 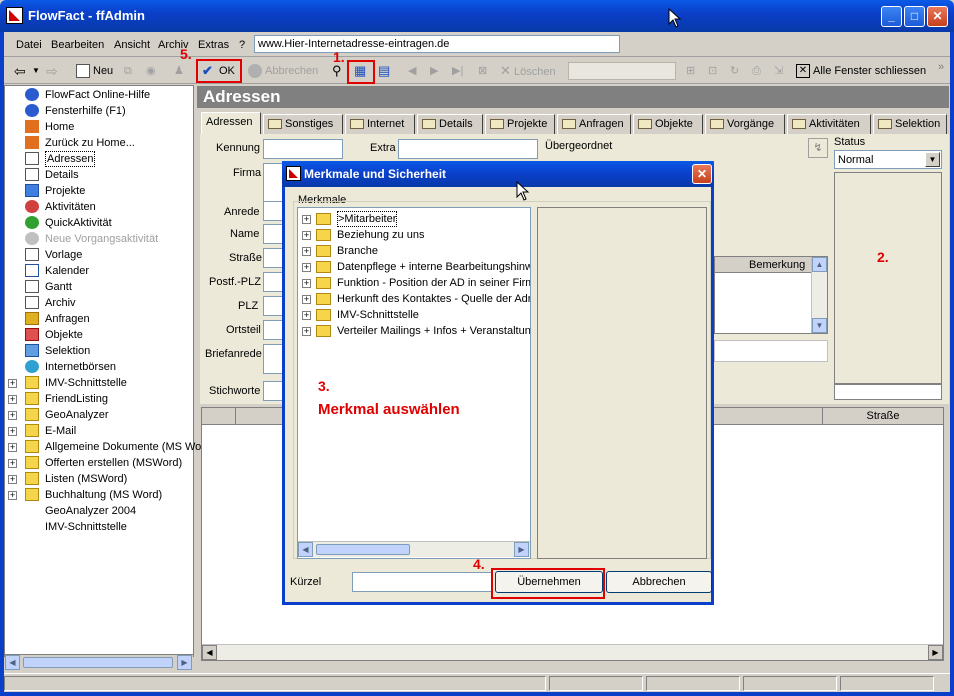 What do you see at coordinates (99, 495) in the screenshot?
I see `tree-item: + Buchhaltung (MS Word)` at bounding box center [99, 495].